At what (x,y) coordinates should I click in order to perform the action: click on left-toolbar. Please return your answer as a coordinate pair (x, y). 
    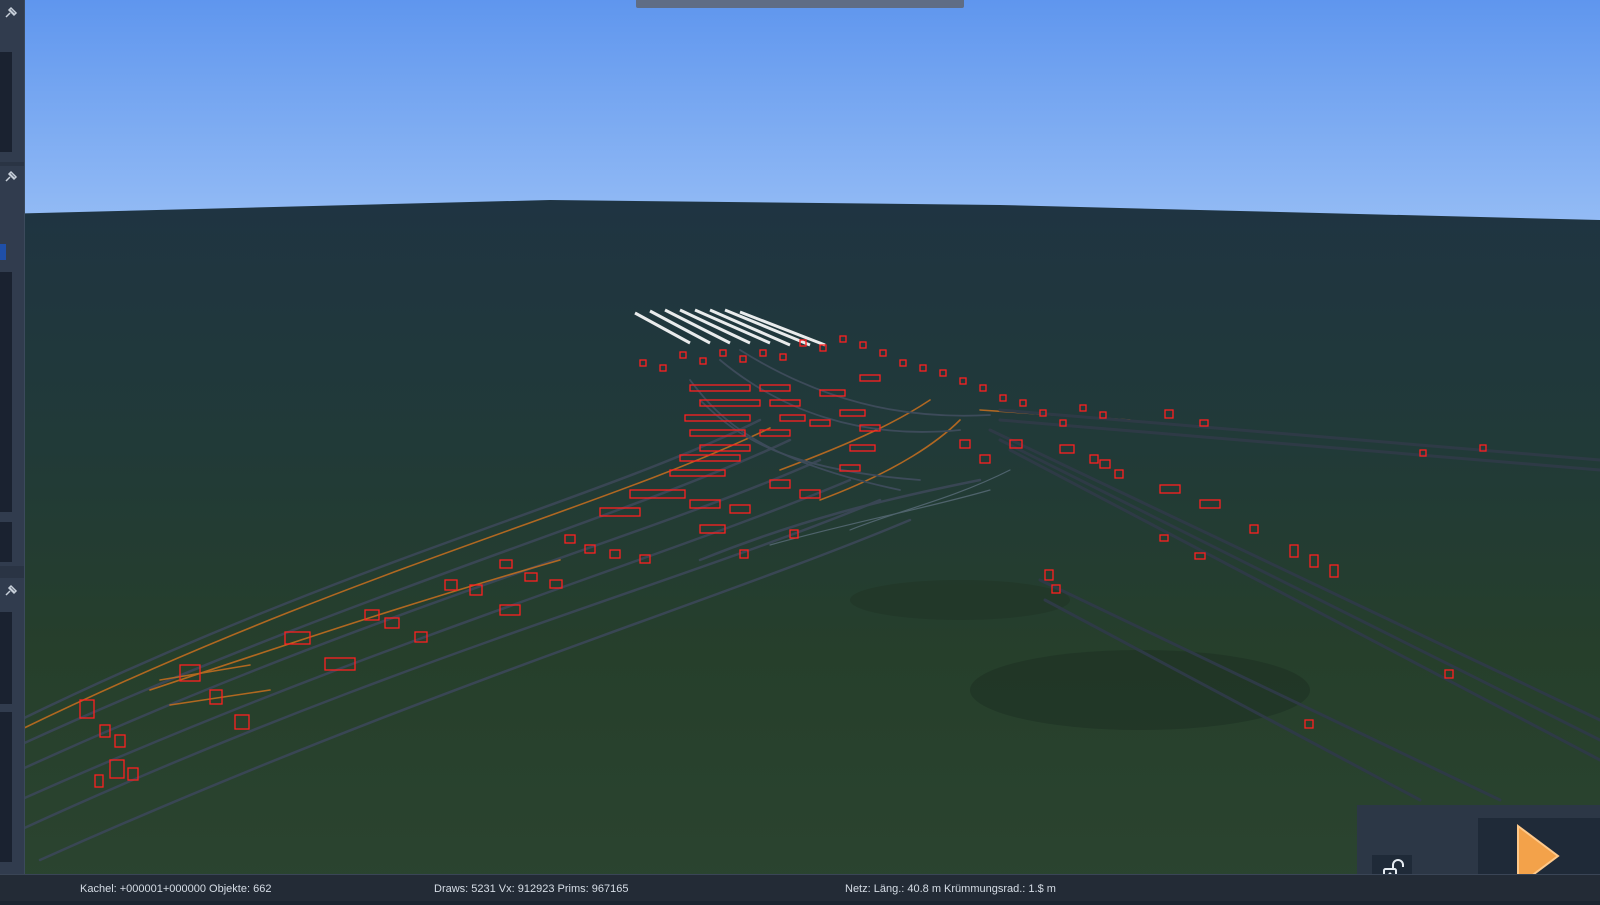
    Looking at the image, I should click on (12, 437).